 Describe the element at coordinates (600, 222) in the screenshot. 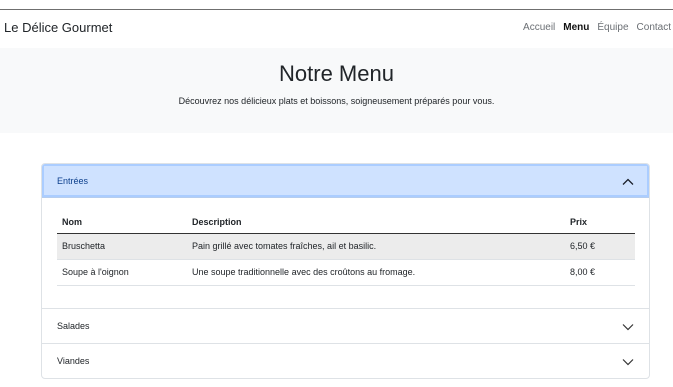

I see `column-header-price: Prix` at that location.